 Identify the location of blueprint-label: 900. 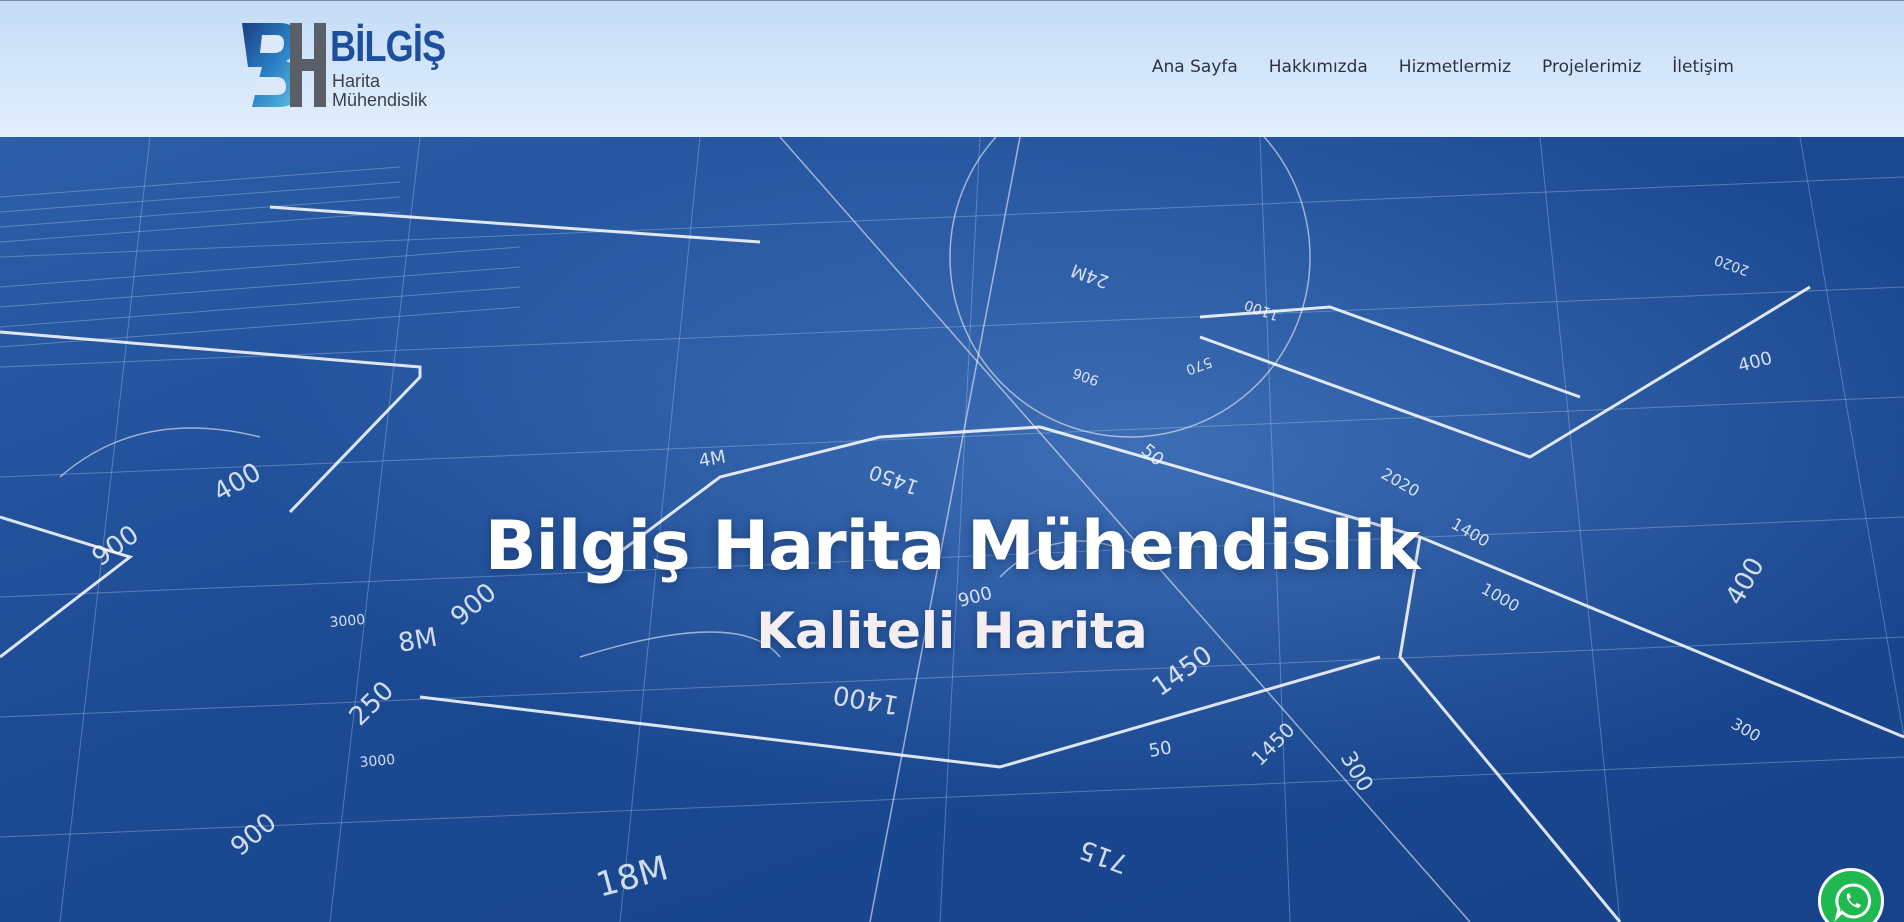
(253, 834).